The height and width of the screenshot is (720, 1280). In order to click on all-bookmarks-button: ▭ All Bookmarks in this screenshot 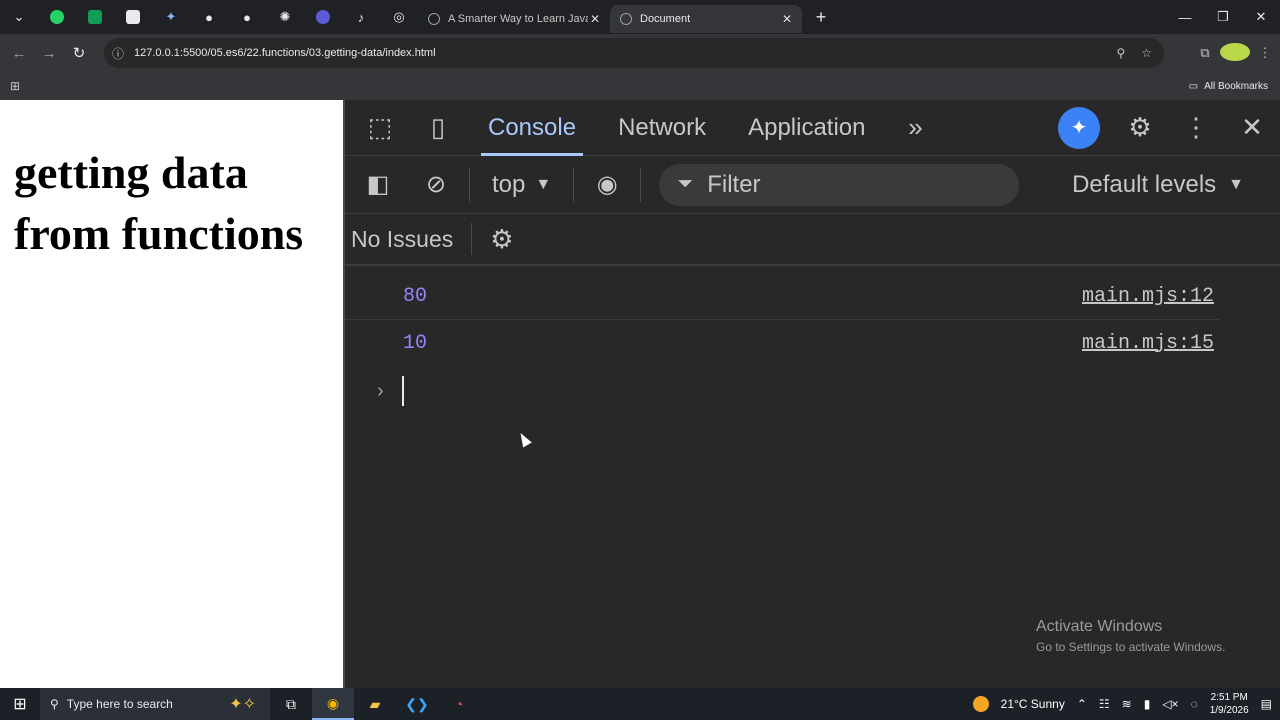, I will do `click(1228, 86)`.